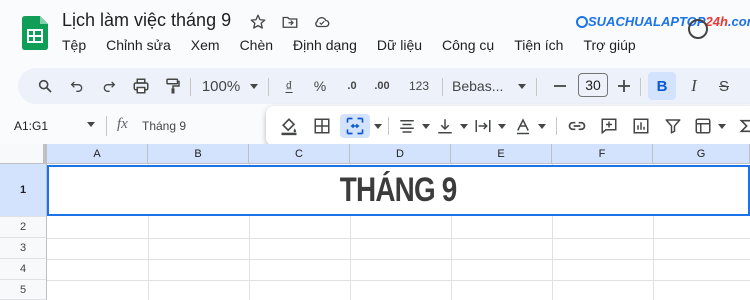 The width and height of the screenshot is (750, 300). Describe the element at coordinates (23, 269) in the screenshot. I see `row-header-4: 4` at that location.